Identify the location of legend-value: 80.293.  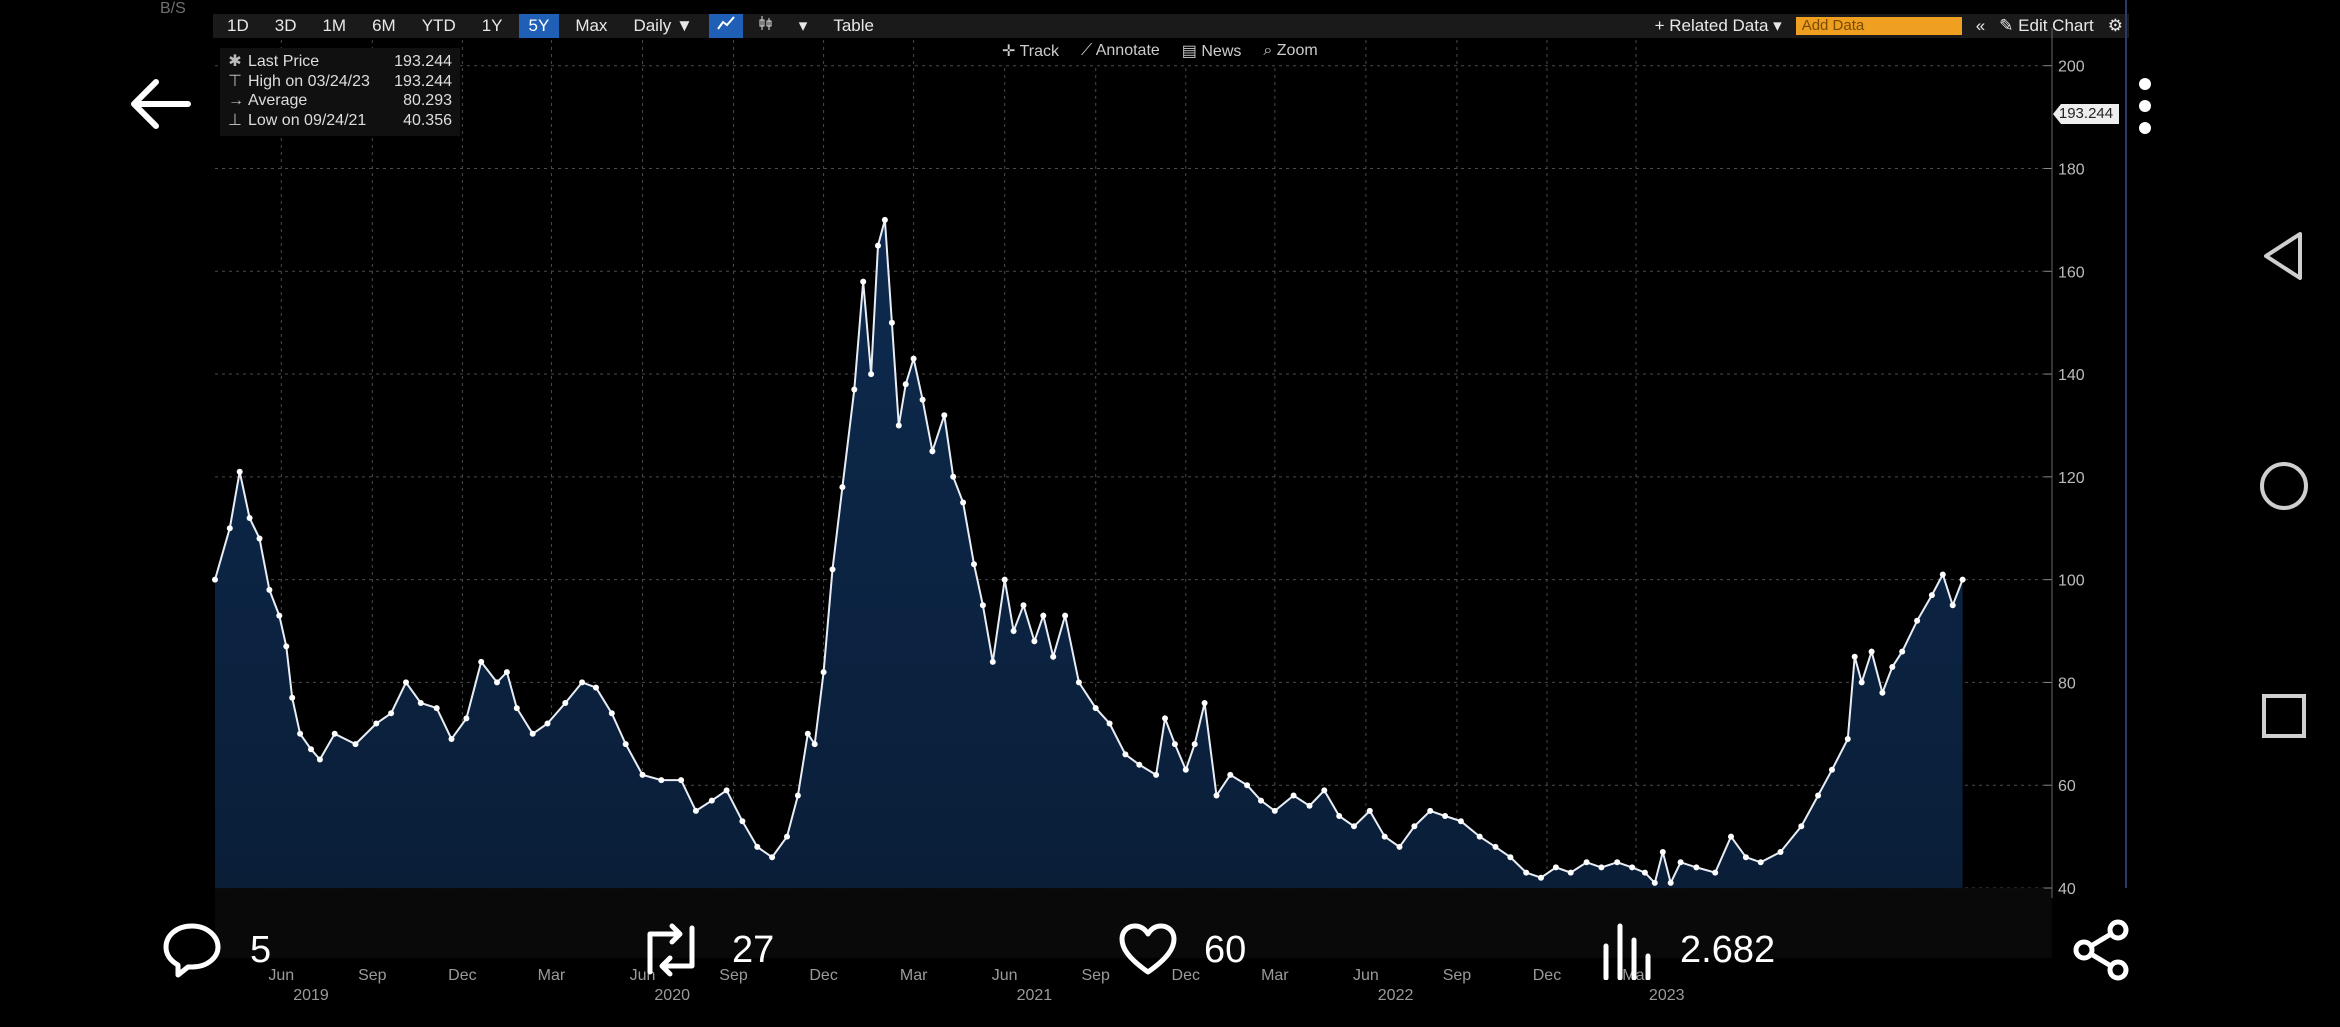
(427, 101).